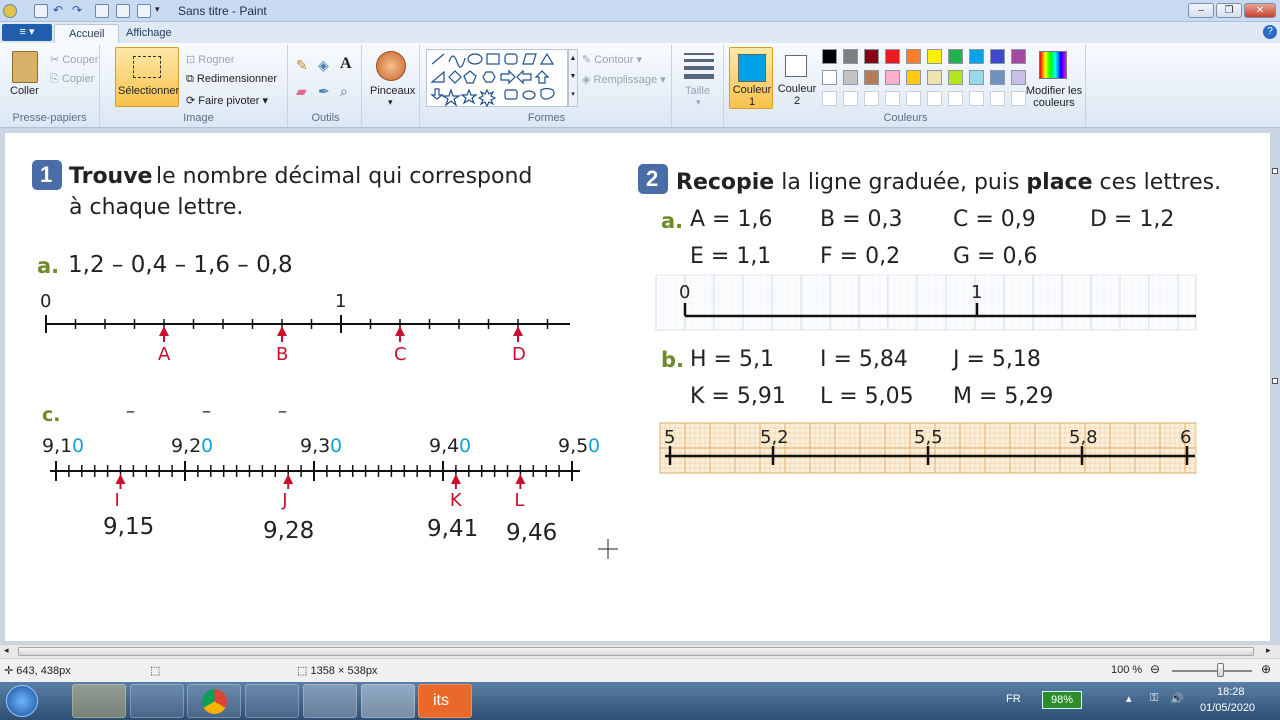 Image resolution: width=1280 pixels, height=720 pixels. What do you see at coordinates (1201, 10) in the screenshot?
I see `minimize-button: –` at bounding box center [1201, 10].